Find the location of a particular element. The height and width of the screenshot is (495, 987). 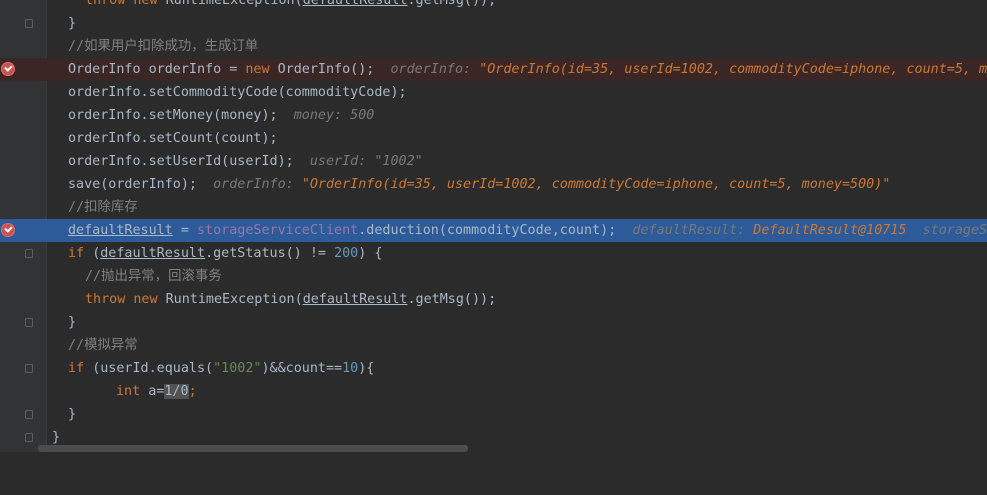

token: ; is located at coordinates (192, 391).